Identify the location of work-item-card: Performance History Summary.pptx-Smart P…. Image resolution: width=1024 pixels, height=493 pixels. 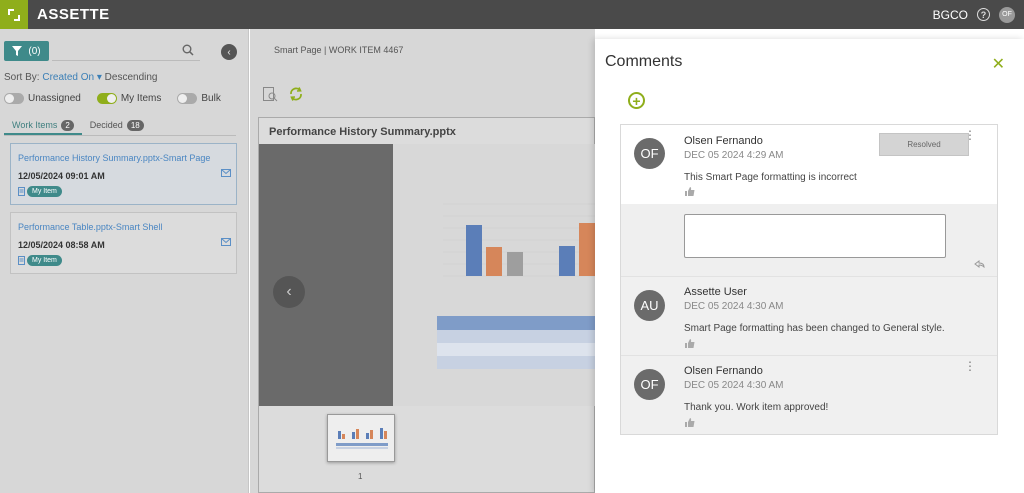
(123, 174).